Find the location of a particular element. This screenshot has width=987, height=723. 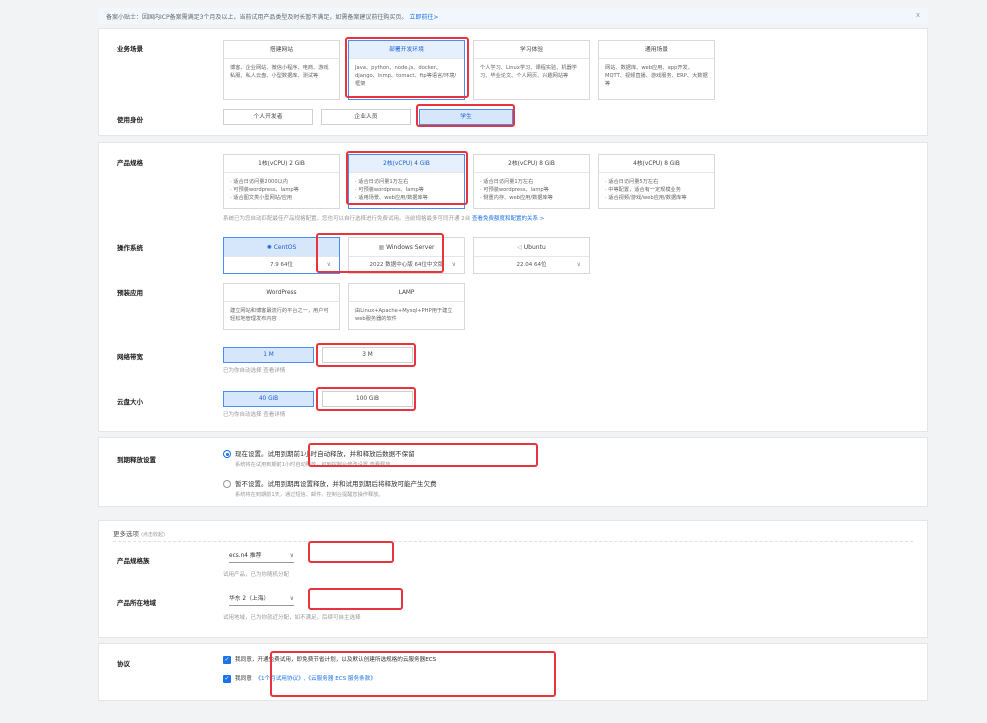

os-version-select: 2022 数据中心版 64位中文版 ∨ is located at coordinates (406, 265).